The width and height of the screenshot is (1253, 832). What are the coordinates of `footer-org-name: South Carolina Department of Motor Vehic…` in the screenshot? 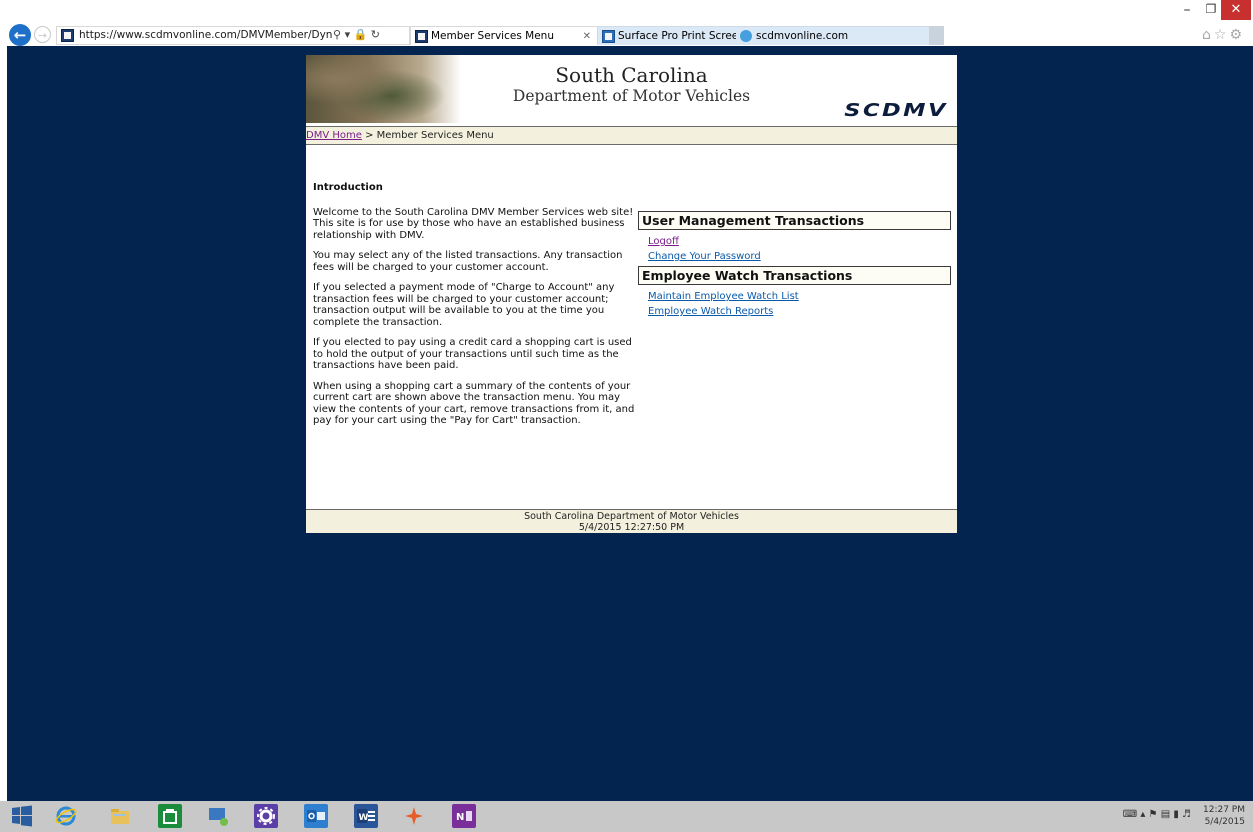 It's located at (631, 516).